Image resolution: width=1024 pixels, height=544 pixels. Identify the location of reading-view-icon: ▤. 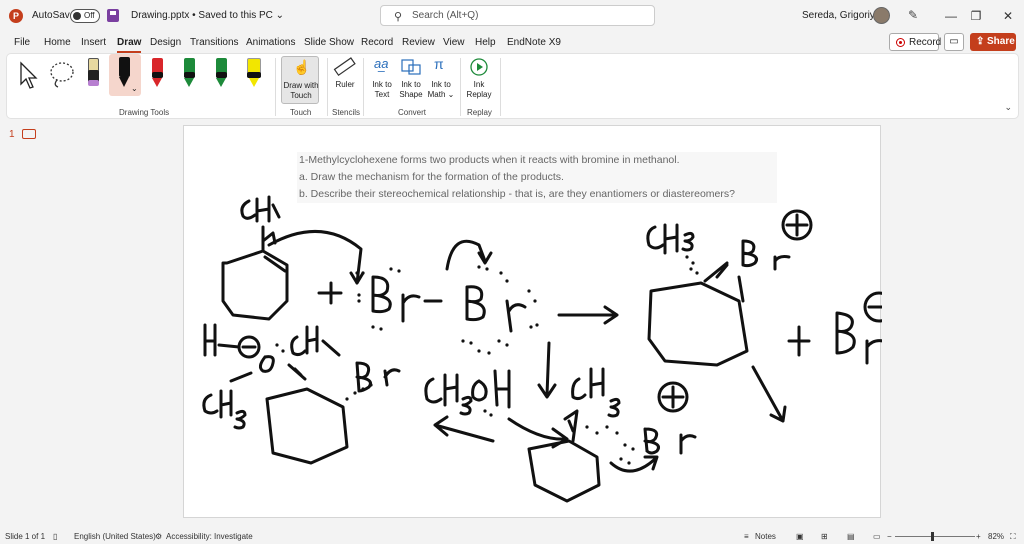
(851, 536).